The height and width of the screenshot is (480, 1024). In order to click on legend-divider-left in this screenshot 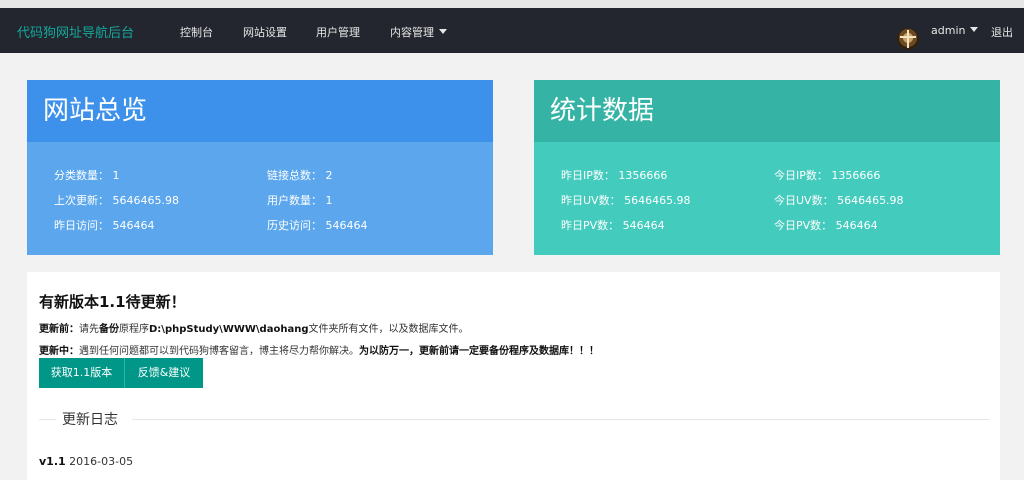, I will do `click(47, 419)`.